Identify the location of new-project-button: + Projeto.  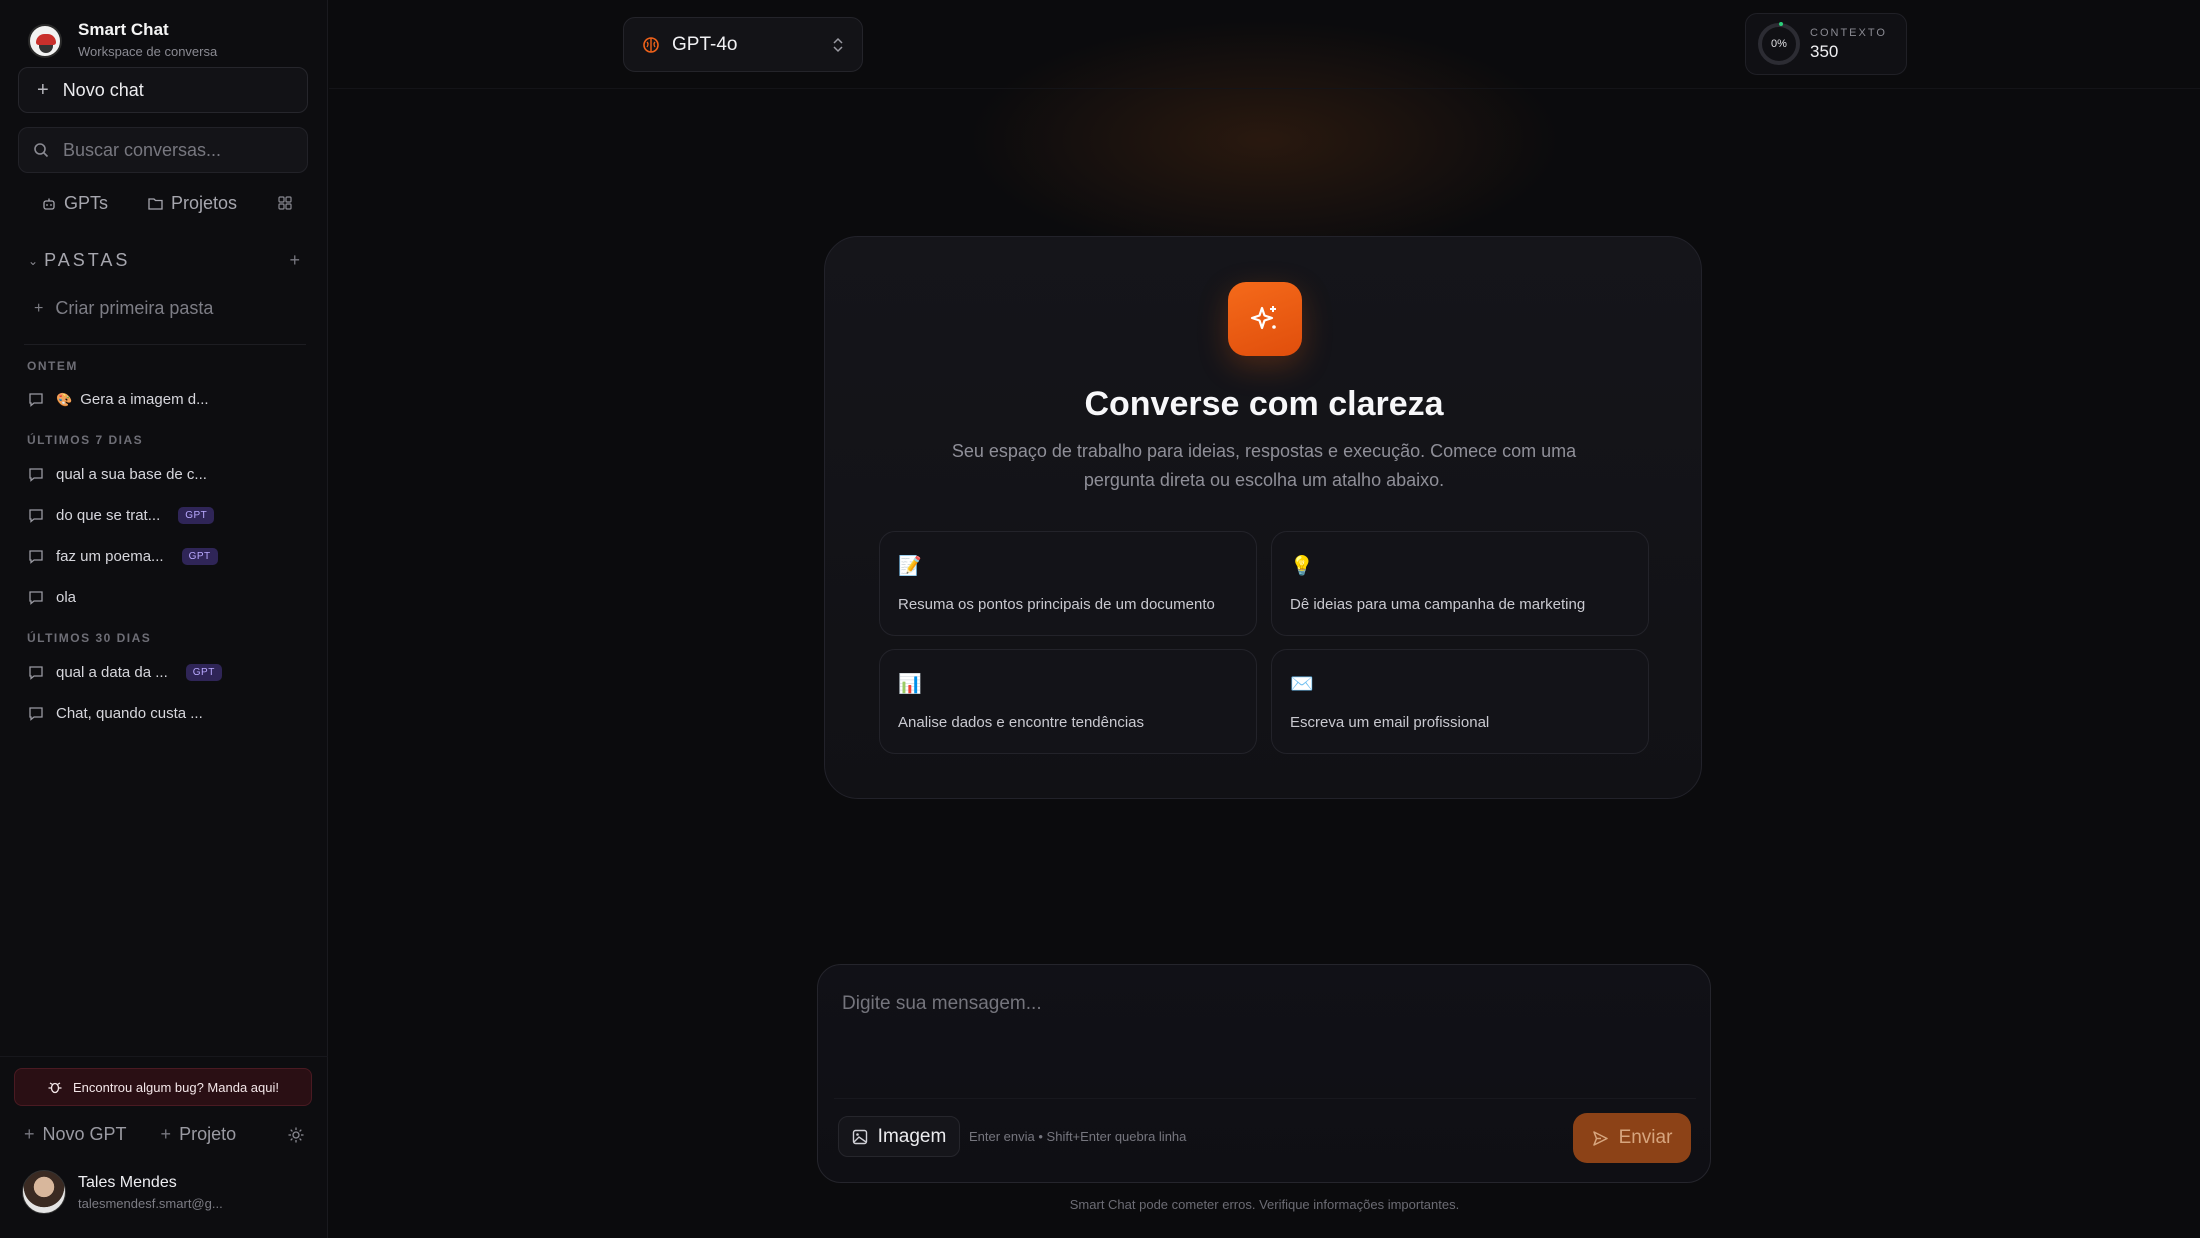
(199, 1134).